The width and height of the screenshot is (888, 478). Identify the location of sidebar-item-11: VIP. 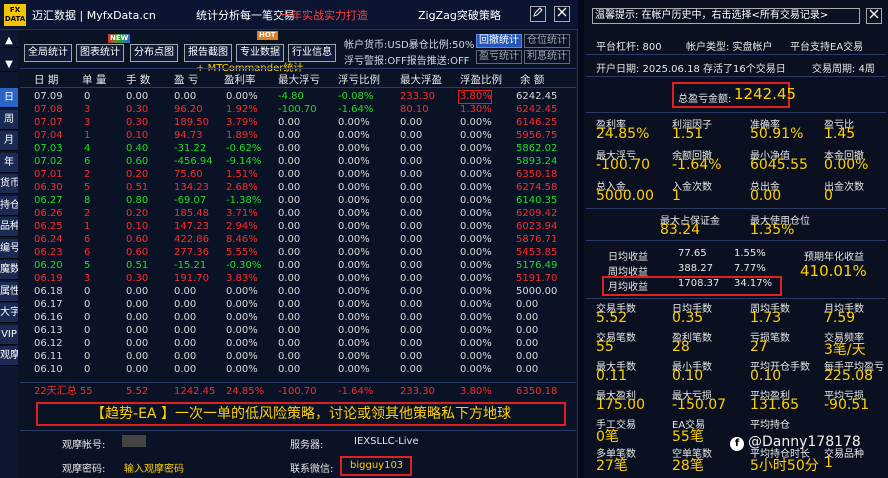
(9, 334).